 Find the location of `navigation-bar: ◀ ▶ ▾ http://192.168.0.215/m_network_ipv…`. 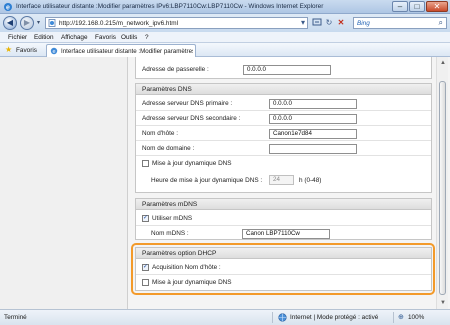

navigation-bar: ◀ ▶ ▾ http://192.168.0.215/m_network_ipv… is located at coordinates (225, 23).